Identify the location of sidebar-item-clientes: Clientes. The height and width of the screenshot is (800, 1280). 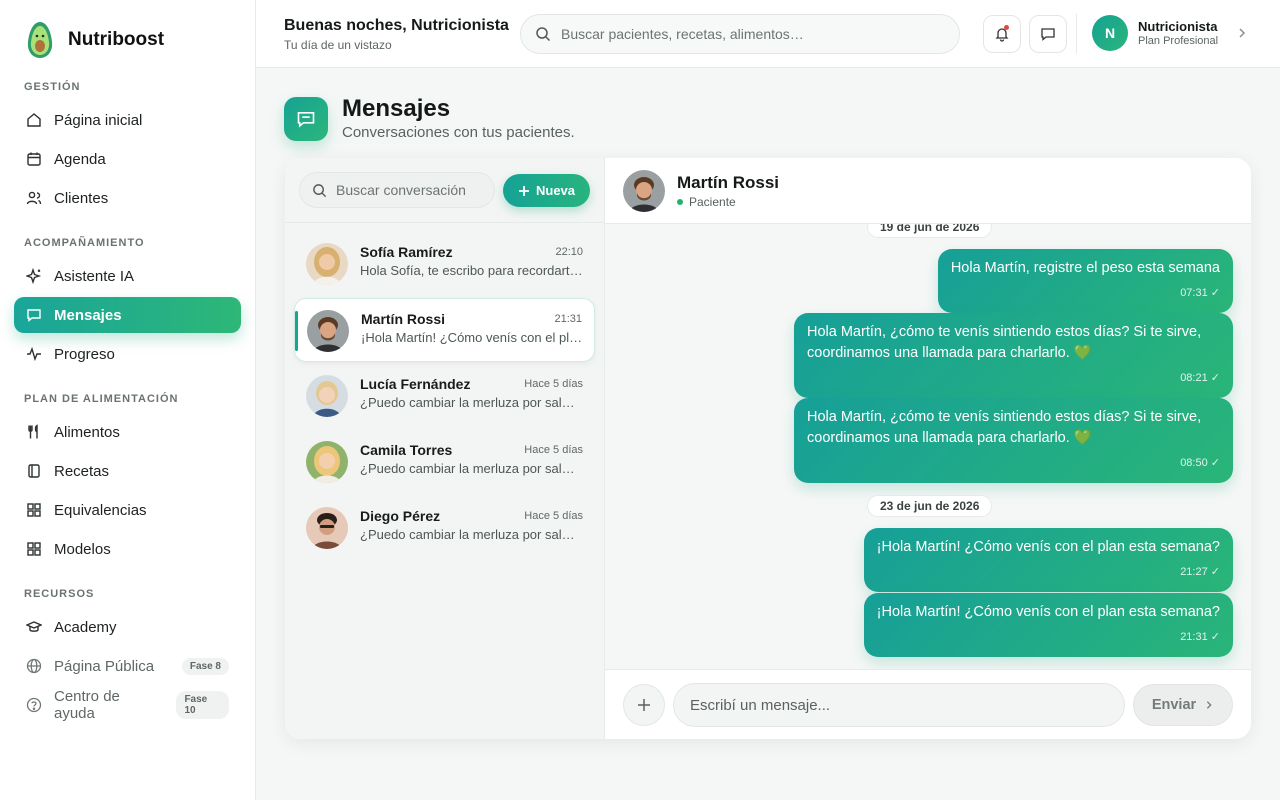
(127, 198).